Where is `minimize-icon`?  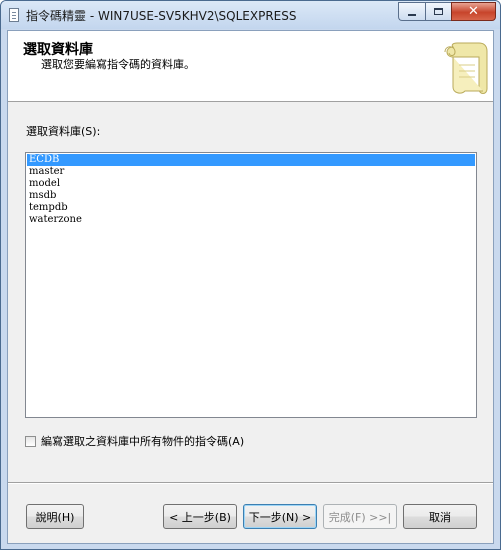 minimize-icon is located at coordinates (412, 14).